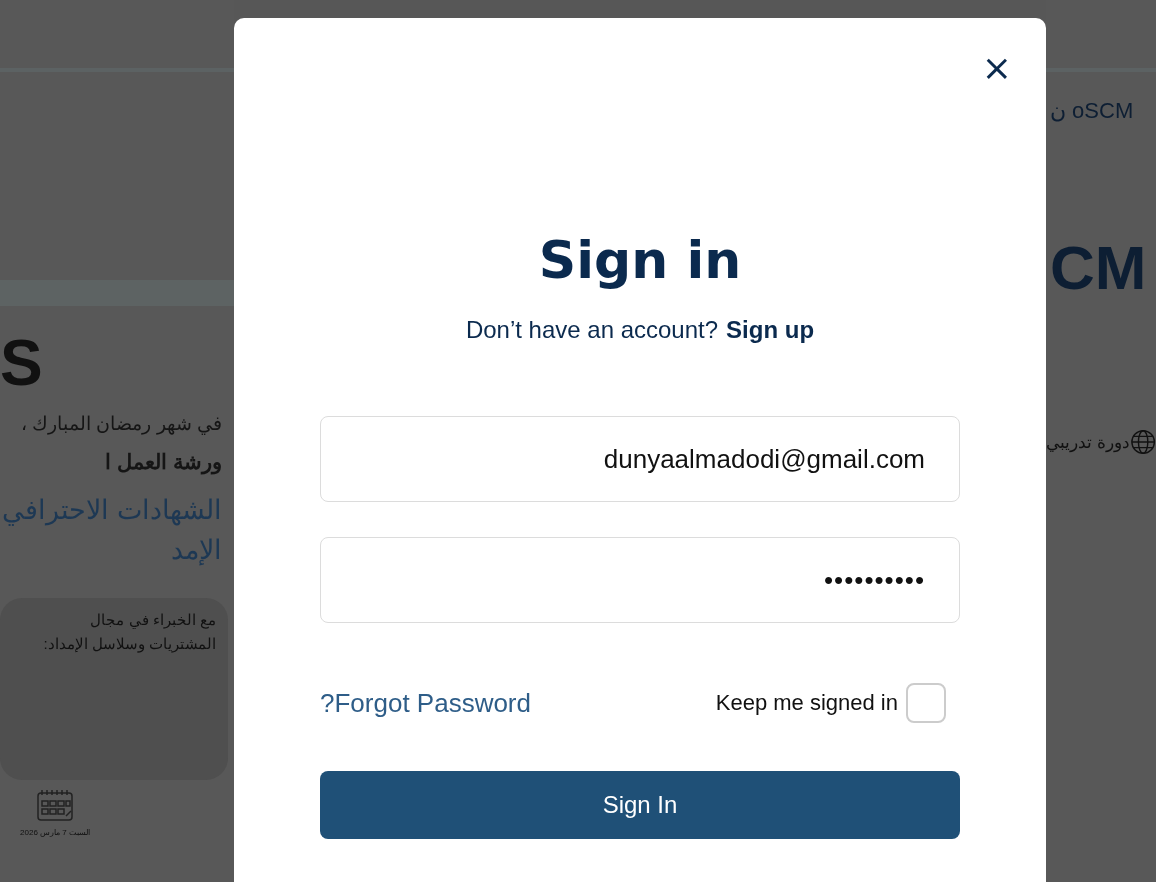 This screenshot has height=882, width=1156. What do you see at coordinates (926, 703) in the screenshot?
I see `keep-signed-in-checkbox` at bounding box center [926, 703].